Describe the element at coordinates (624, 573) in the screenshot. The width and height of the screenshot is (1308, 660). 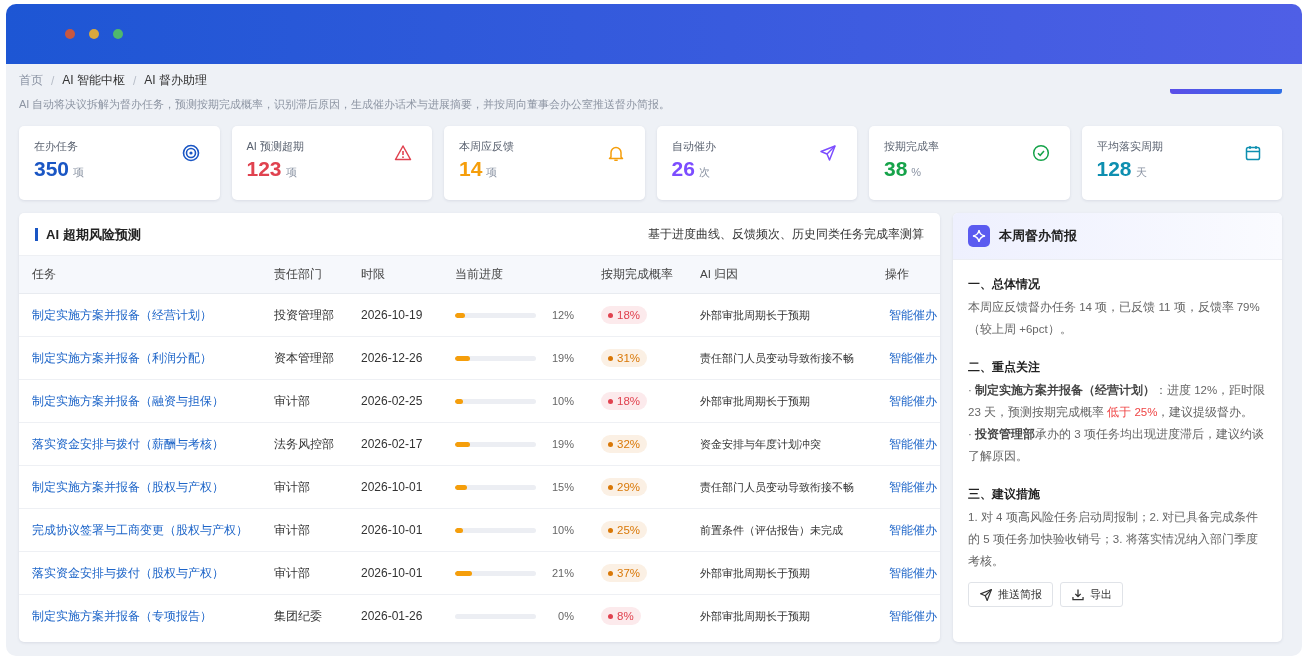
I see `probability-badge: 37%` at that location.